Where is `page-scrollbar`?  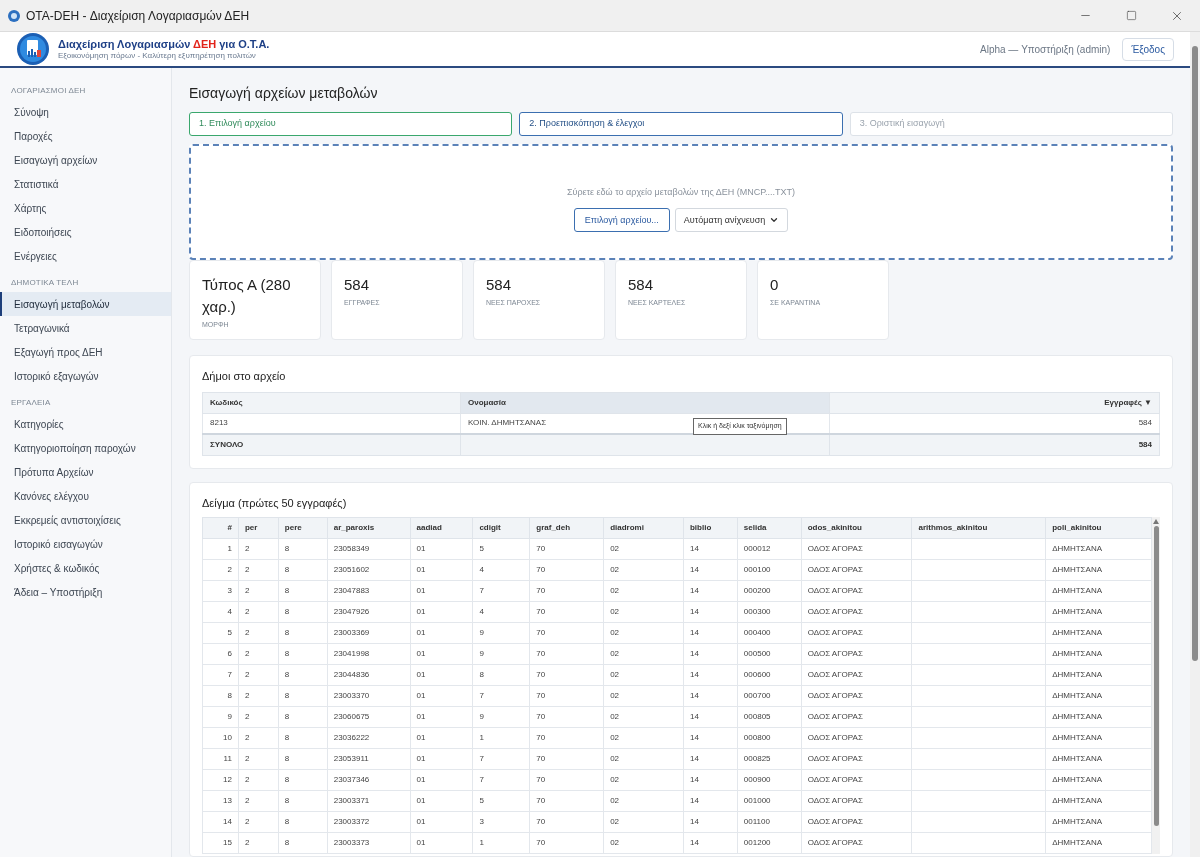
page-scrollbar is located at coordinates (1195, 444).